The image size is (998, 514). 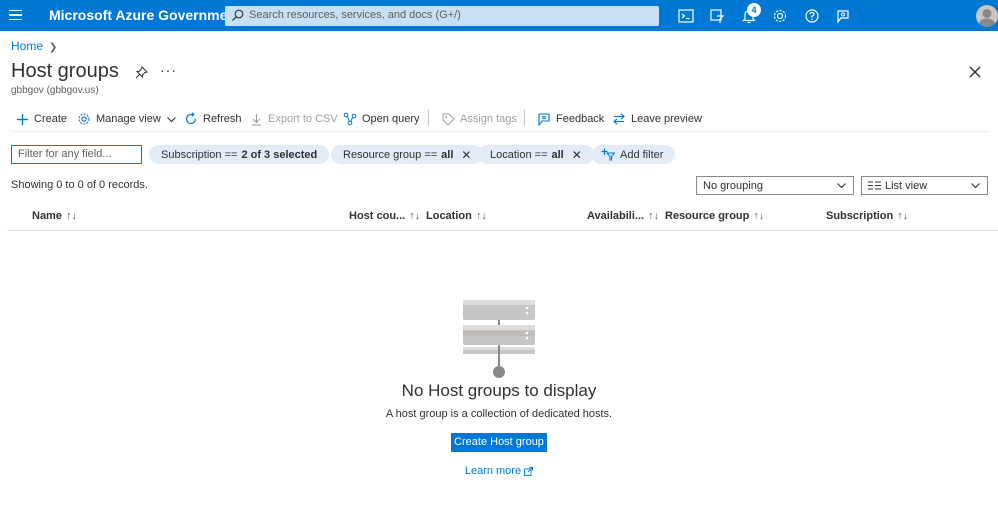 What do you see at coordinates (812, 16) in the screenshot?
I see `help-icon` at bounding box center [812, 16].